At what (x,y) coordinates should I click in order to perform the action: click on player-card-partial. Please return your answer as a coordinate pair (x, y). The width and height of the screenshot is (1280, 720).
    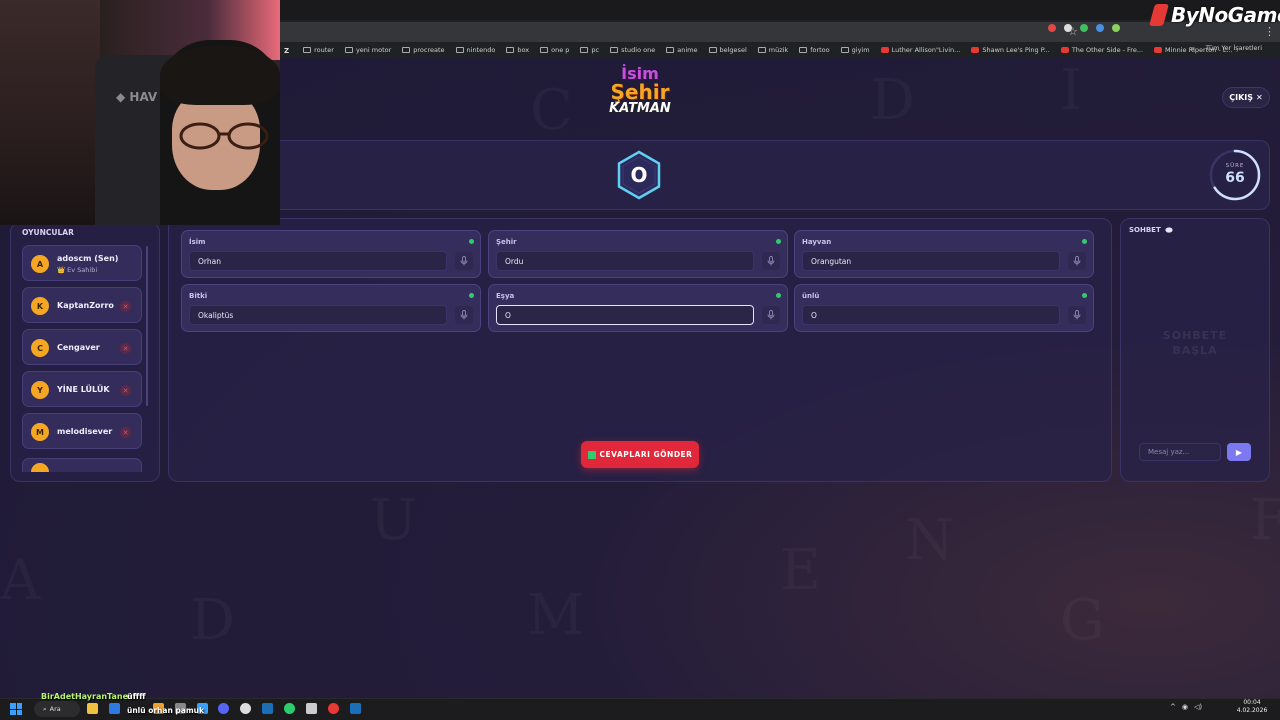
    Looking at the image, I should click on (82, 465).